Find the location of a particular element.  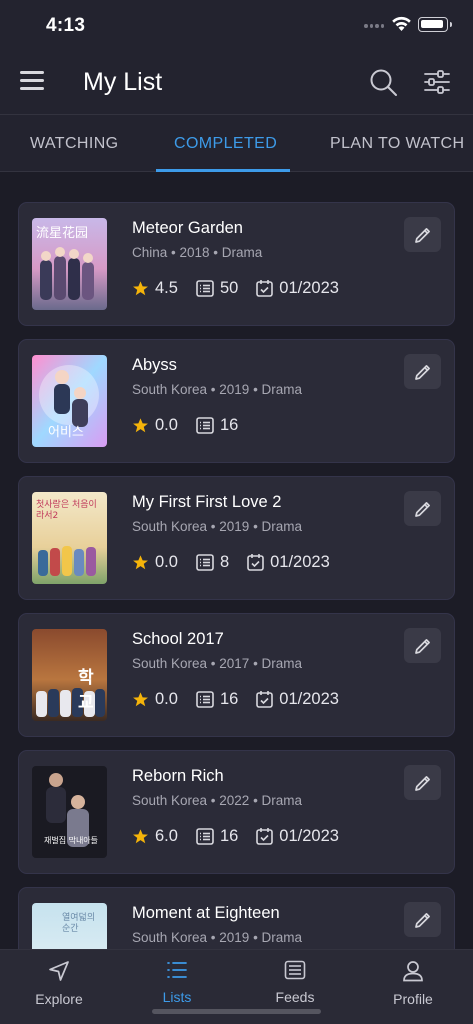

episodes-value: 8 is located at coordinates (224, 561).